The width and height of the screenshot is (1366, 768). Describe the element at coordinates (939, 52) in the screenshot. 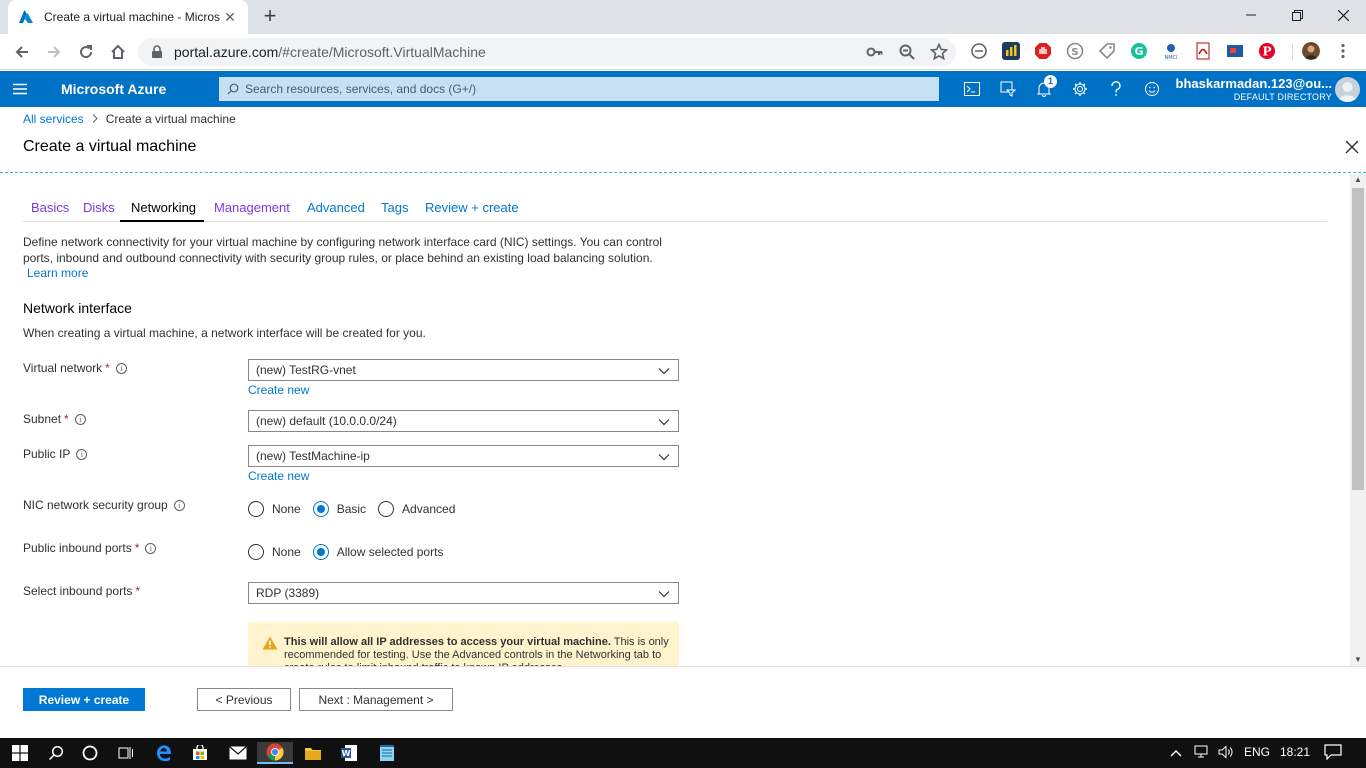

I see `bookmark-star-icon` at that location.